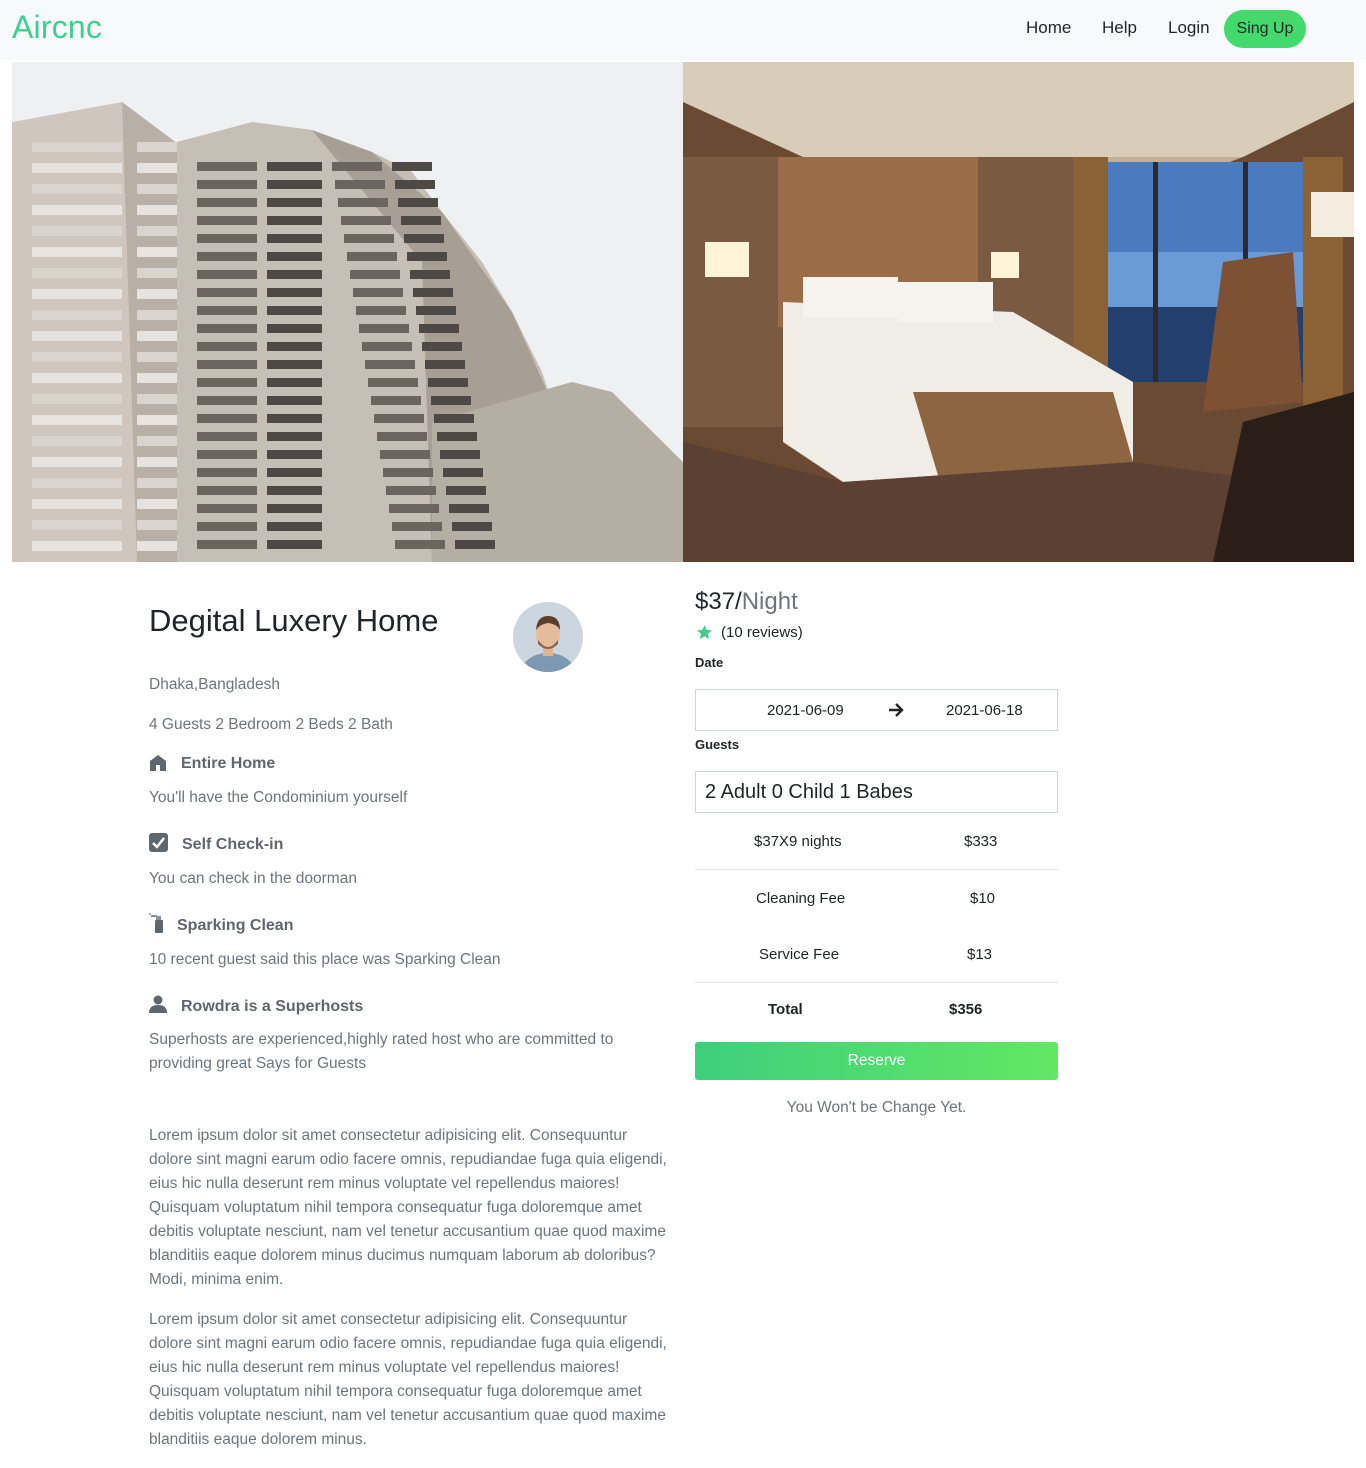 This screenshot has height=1468, width=1366. I want to click on date-from: 2021-06-09, so click(805, 710).